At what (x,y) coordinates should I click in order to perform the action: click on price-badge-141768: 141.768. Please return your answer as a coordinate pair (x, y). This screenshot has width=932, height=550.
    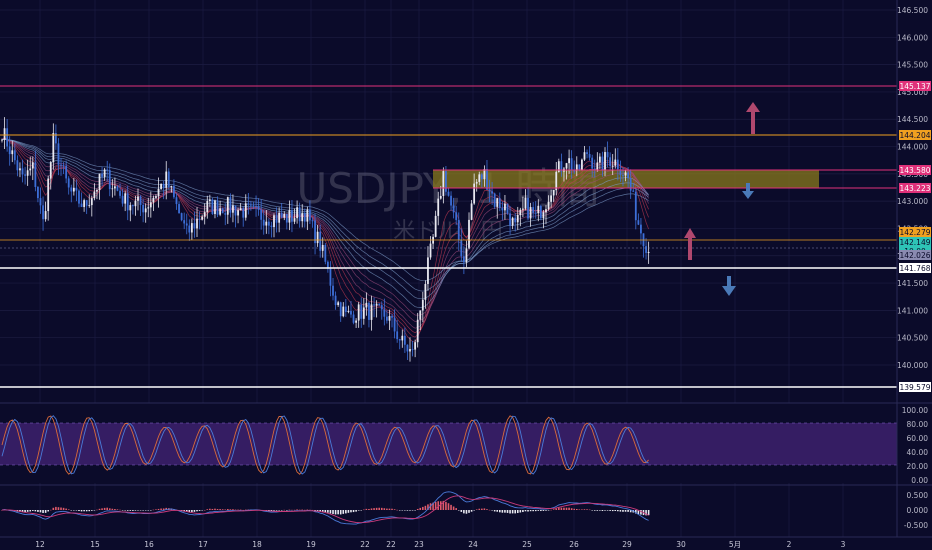
    Looking at the image, I should click on (915, 268).